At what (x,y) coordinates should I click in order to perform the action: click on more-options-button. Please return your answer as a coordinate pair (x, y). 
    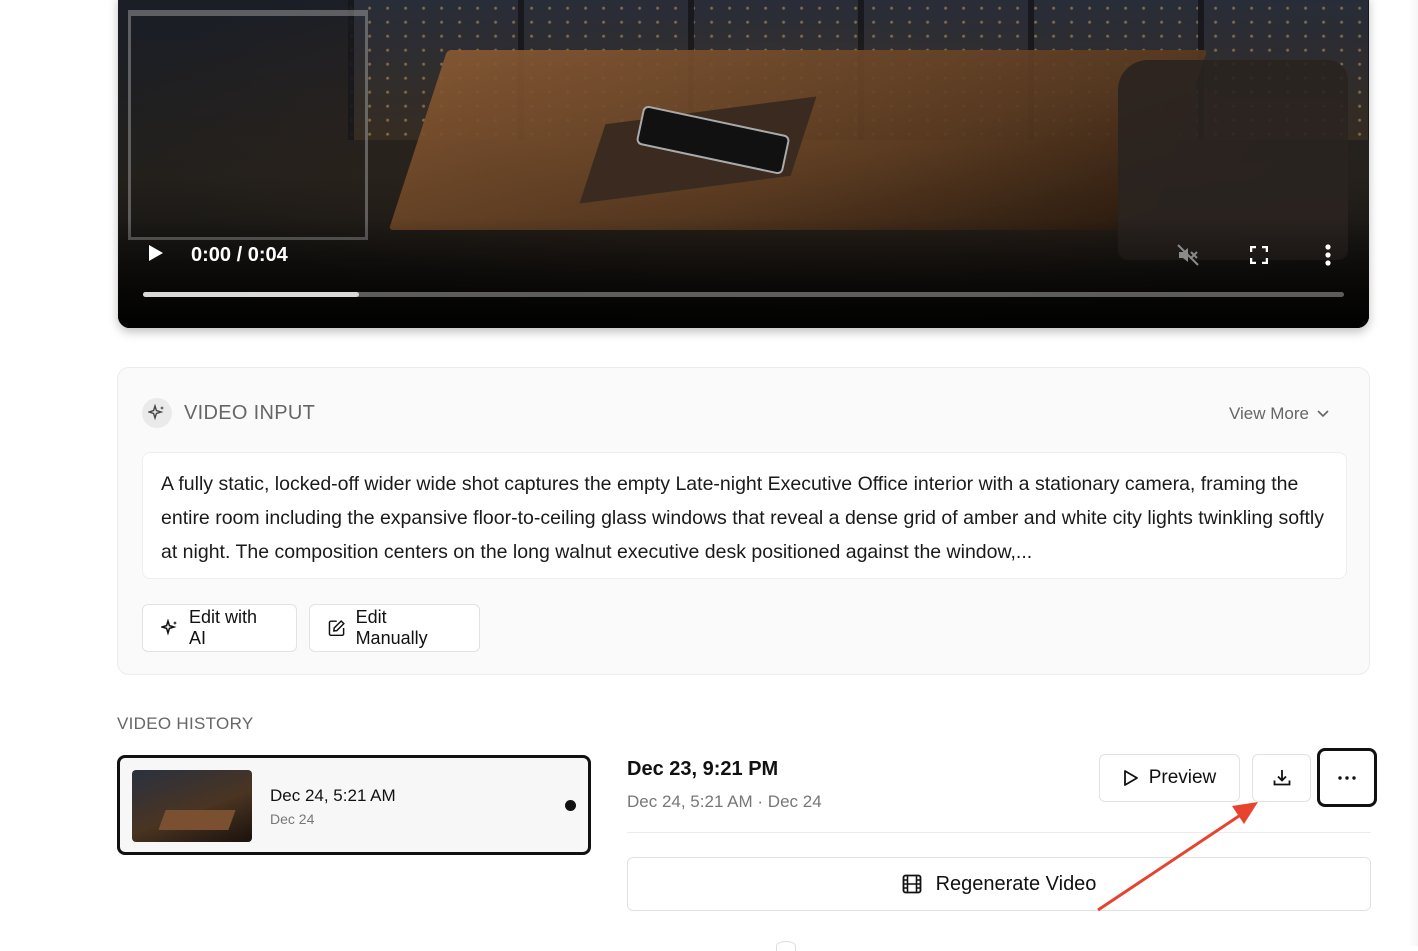
    Looking at the image, I should click on (1347, 777).